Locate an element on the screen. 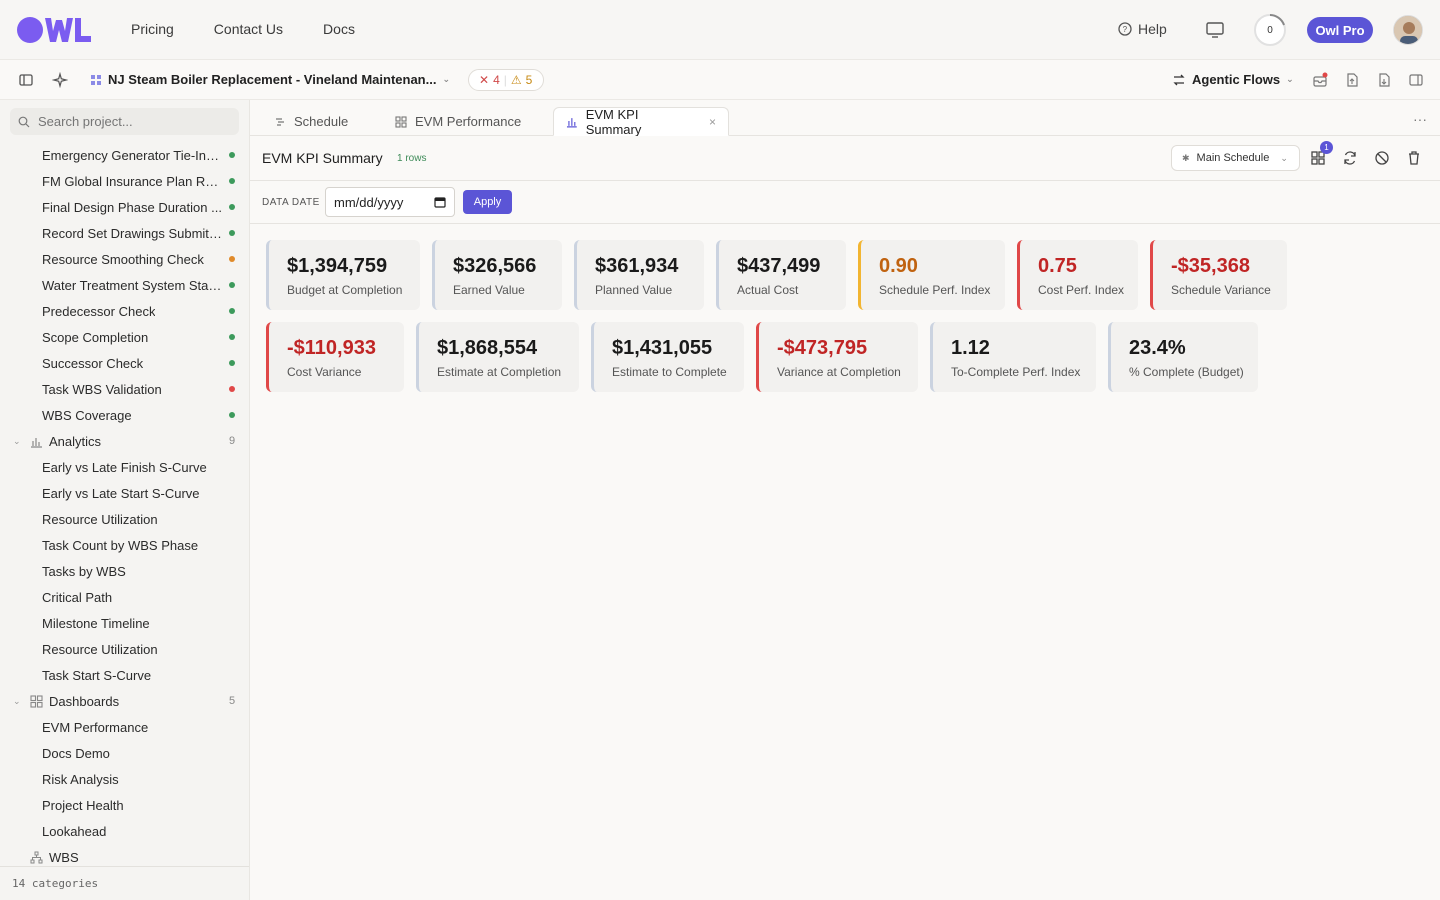  sidebar-footer: 14 categories is located at coordinates (124, 883).